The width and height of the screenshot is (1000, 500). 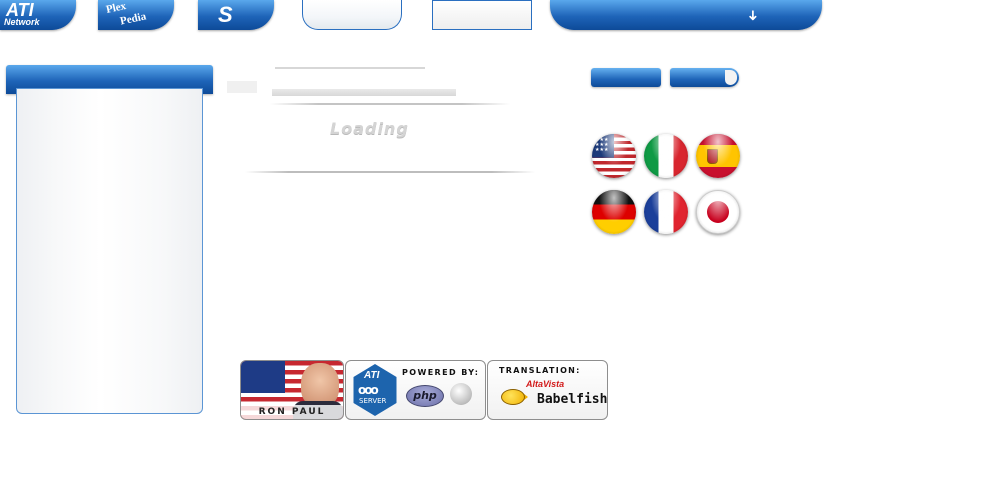 What do you see at coordinates (369, 128) in the screenshot?
I see `loading-indicator: Loading` at bounding box center [369, 128].